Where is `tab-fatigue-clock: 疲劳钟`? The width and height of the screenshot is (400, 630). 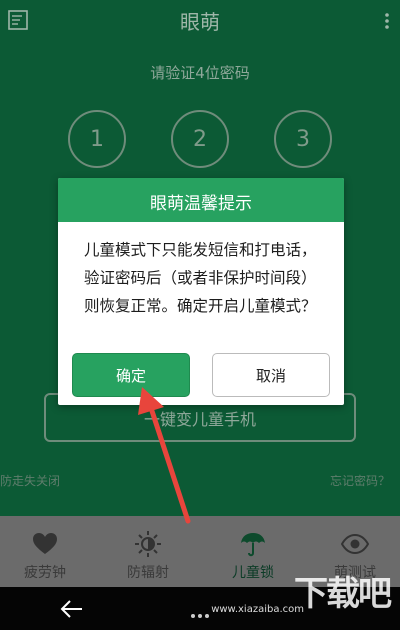
tab-fatigue-clock: 疲劳钟 is located at coordinates (45, 551).